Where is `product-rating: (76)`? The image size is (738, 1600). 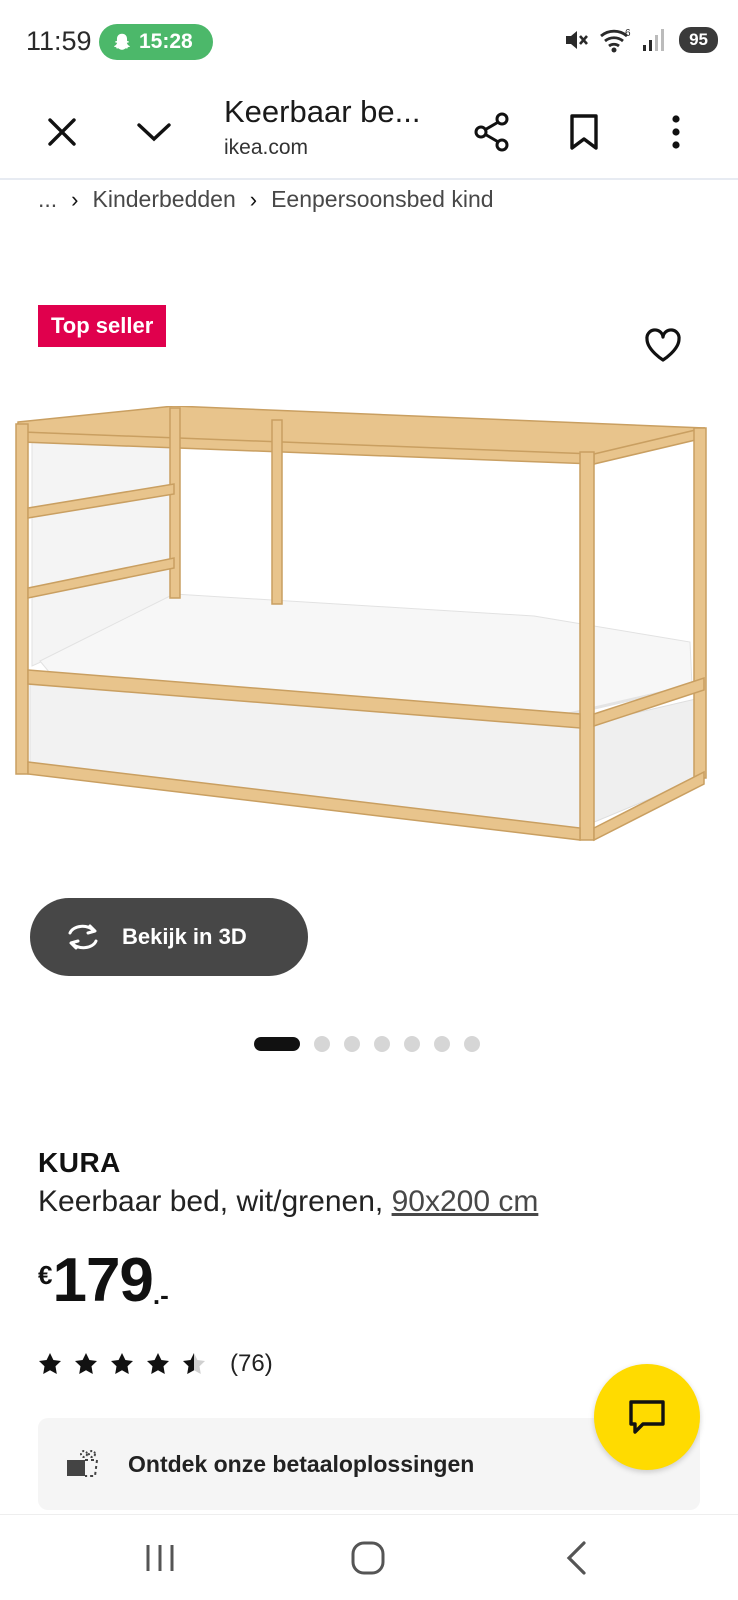 product-rating: (76) is located at coordinates (155, 1364).